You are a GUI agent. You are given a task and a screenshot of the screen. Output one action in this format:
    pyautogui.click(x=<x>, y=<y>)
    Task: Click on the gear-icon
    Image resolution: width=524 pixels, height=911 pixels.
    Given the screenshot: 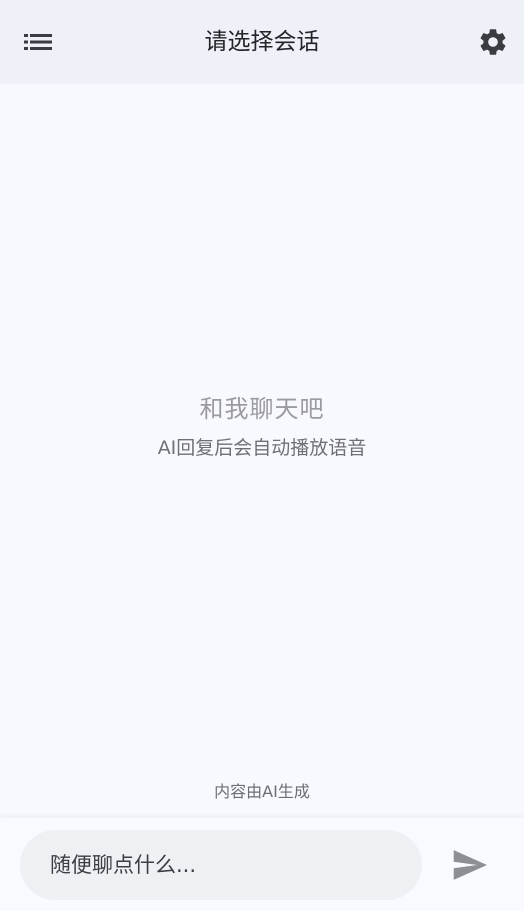 What is the action you would take?
    pyautogui.click(x=493, y=42)
    